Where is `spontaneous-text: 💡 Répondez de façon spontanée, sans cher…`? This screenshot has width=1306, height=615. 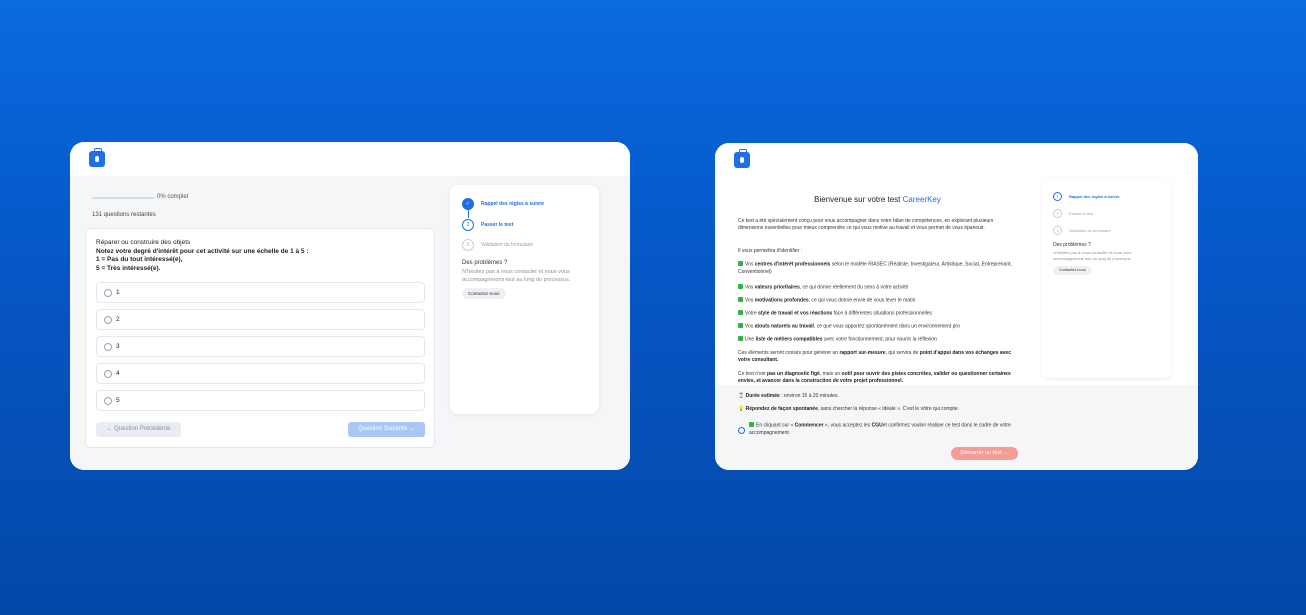 spontaneous-text: 💡 Répondez de façon spontanée, sans cher… is located at coordinates (848, 409).